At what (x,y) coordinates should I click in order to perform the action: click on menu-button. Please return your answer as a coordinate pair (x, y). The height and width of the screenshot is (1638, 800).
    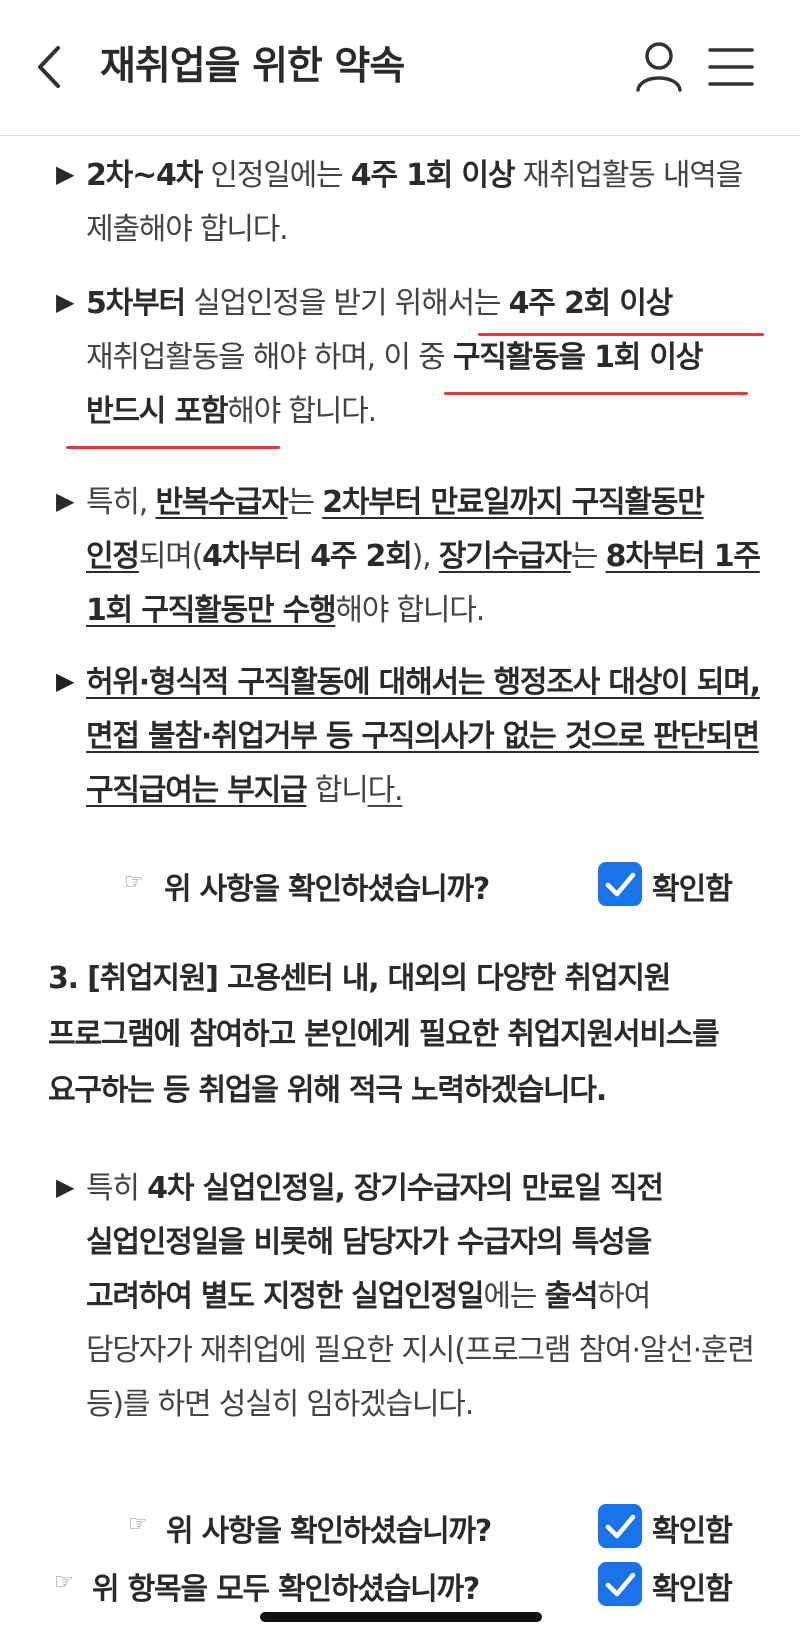
    Looking at the image, I should click on (731, 67).